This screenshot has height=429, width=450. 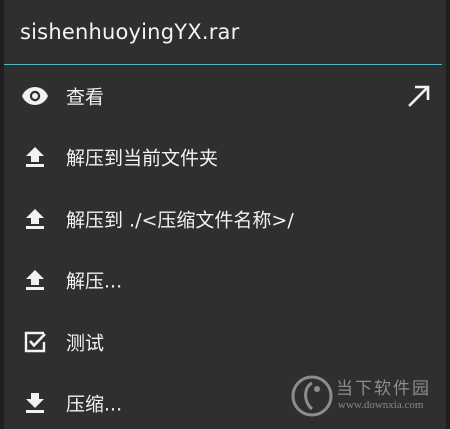 I want to click on watermark: 当下软件园 www.downxia.com, so click(x=365, y=396).